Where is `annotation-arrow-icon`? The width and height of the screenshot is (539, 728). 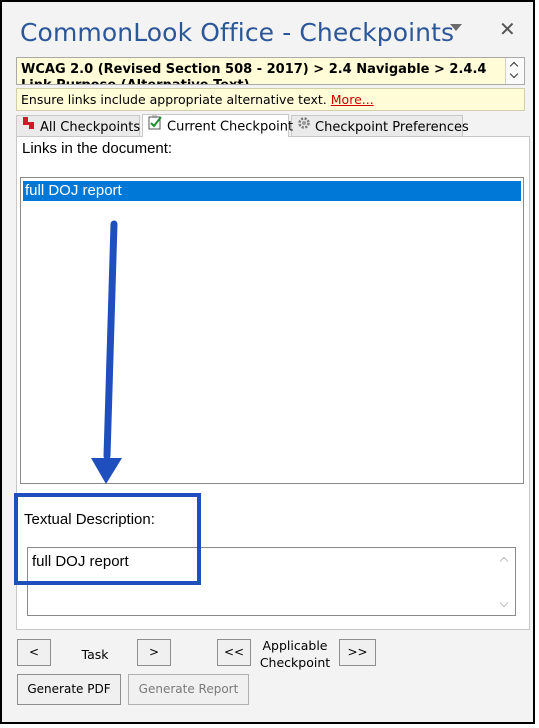
annotation-arrow-icon is located at coordinates (106, 352).